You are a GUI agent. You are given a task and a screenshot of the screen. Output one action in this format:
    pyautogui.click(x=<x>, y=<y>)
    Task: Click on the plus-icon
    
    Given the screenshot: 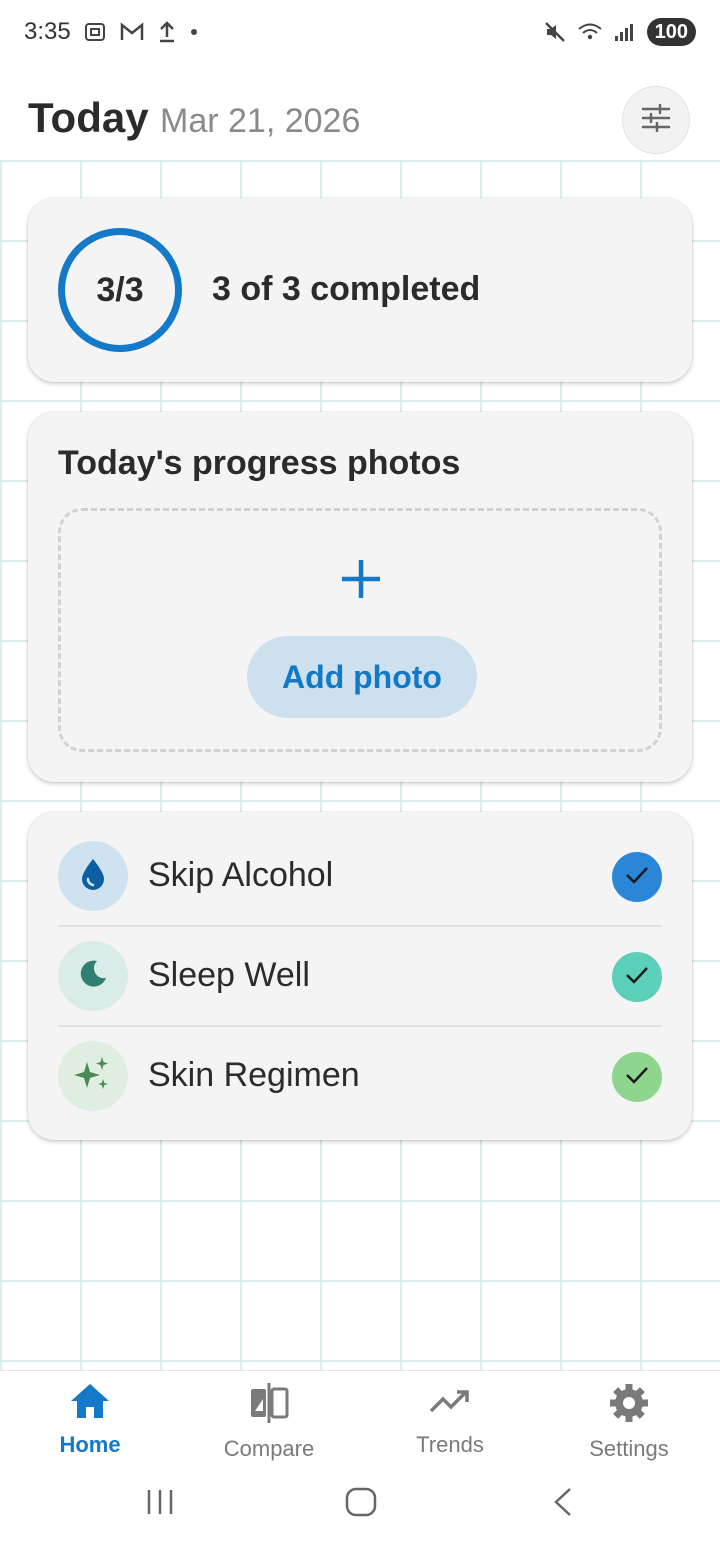 What is the action you would take?
    pyautogui.click(x=361, y=579)
    